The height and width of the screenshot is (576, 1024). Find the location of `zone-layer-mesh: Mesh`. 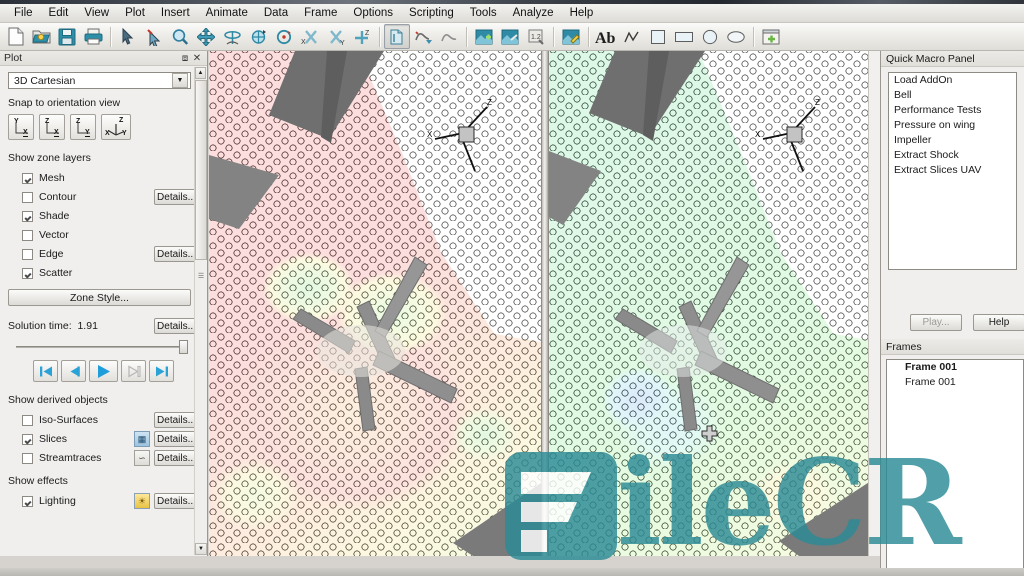

zone-layer-mesh: Mesh is located at coordinates (103, 178).